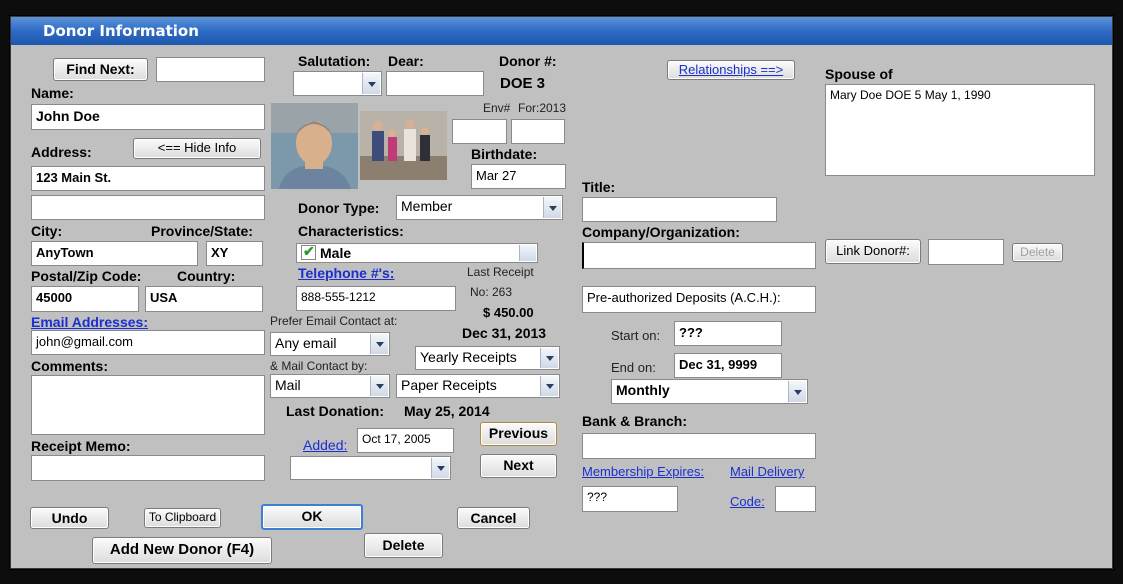 This screenshot has height=584, width=1123. What do you see at coordinates (210, 69) in the screenshot?
I see `find-input` at bounding box center [210, 69].